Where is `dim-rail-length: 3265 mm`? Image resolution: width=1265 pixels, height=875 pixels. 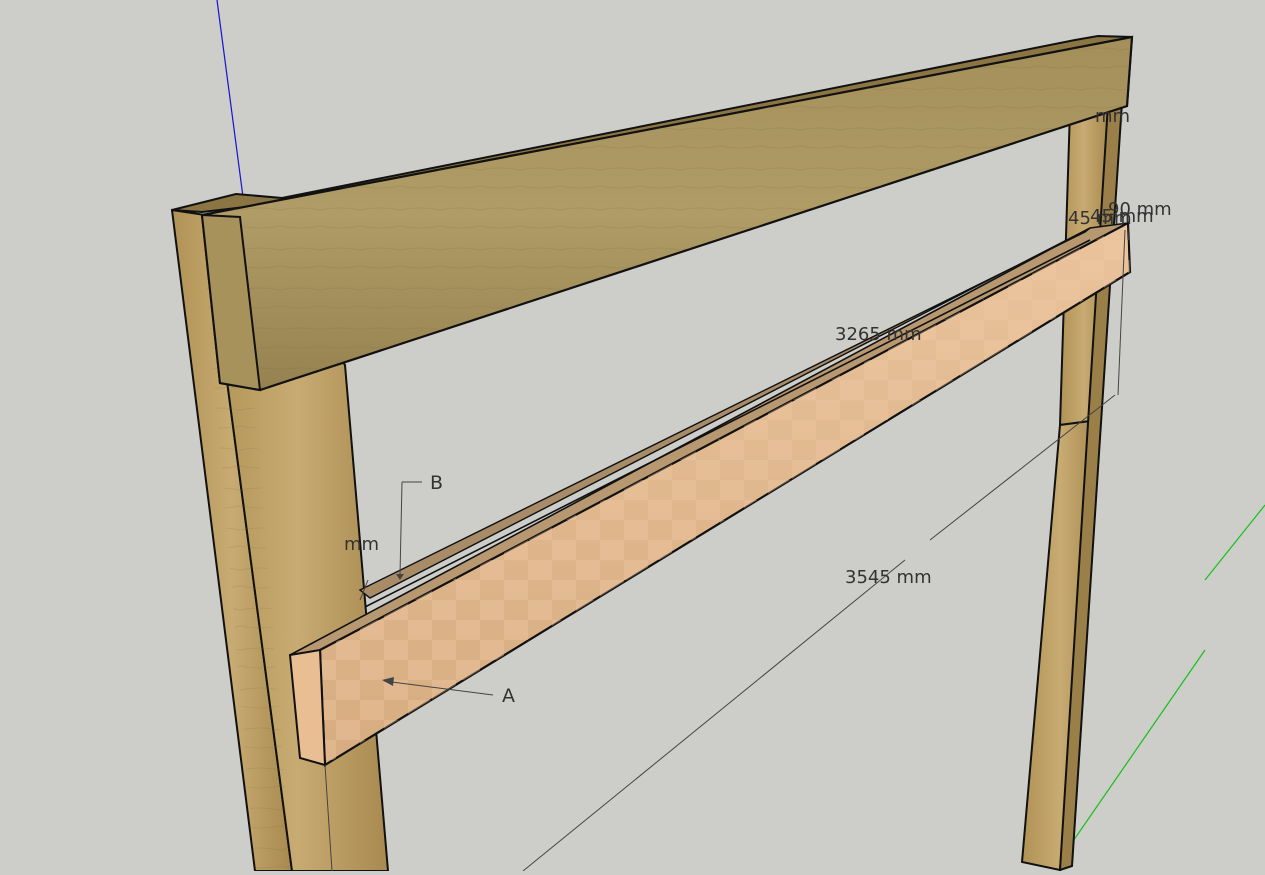
dim-rail-length: 3265 mm is located at coordinates (878, 334).